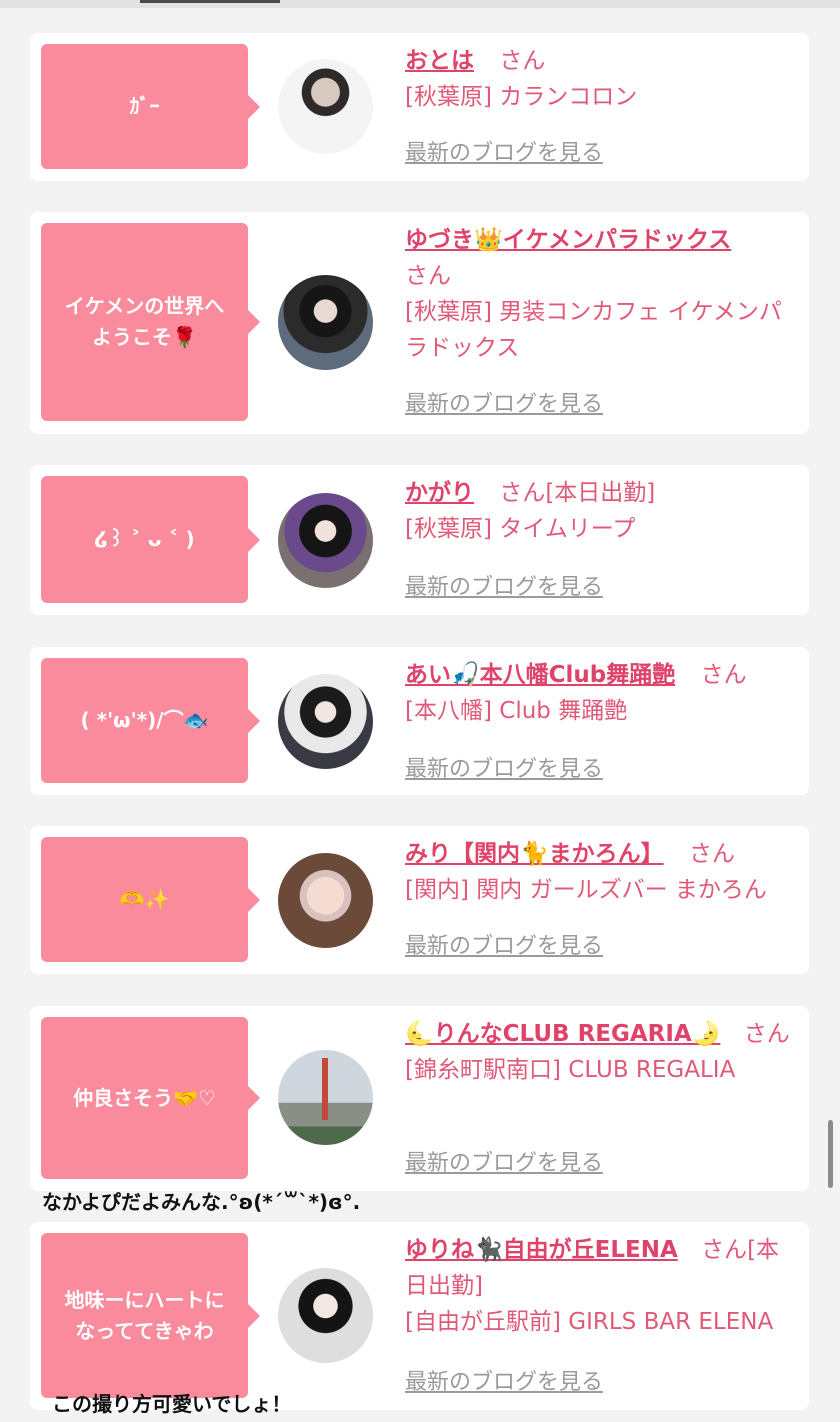  Describe the element at coordinates (150, 899) in the screenshot. I see `comment-bubble: 🫶✨` at that location.